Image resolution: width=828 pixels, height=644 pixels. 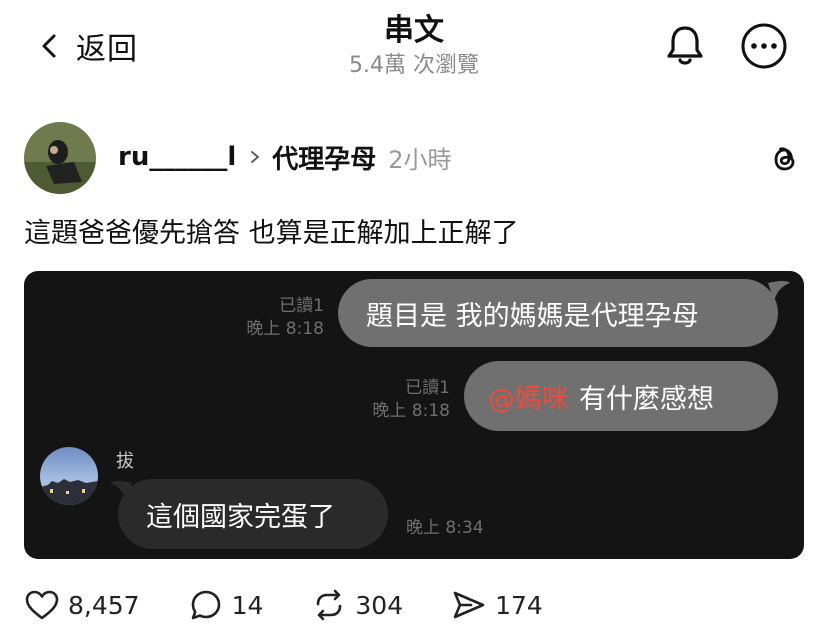 I want to click on repost-button: 304, so click(x=357, y=605).